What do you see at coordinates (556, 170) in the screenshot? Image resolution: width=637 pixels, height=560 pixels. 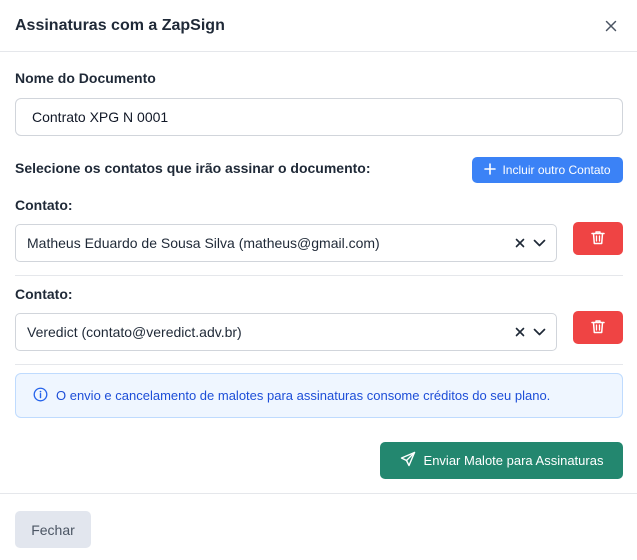 I see `add-contact-label: Incluir outro Contato` at bounding box center [556, 170].